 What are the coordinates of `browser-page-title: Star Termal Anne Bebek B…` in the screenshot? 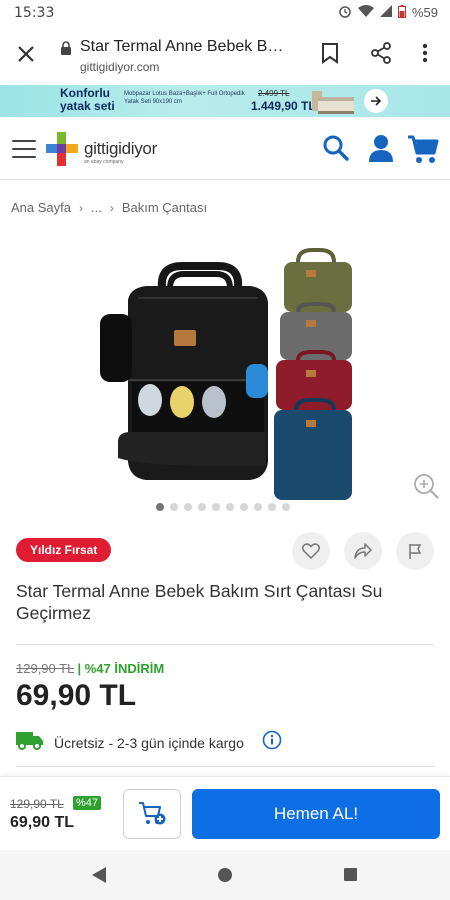 It's located at (187, 47).